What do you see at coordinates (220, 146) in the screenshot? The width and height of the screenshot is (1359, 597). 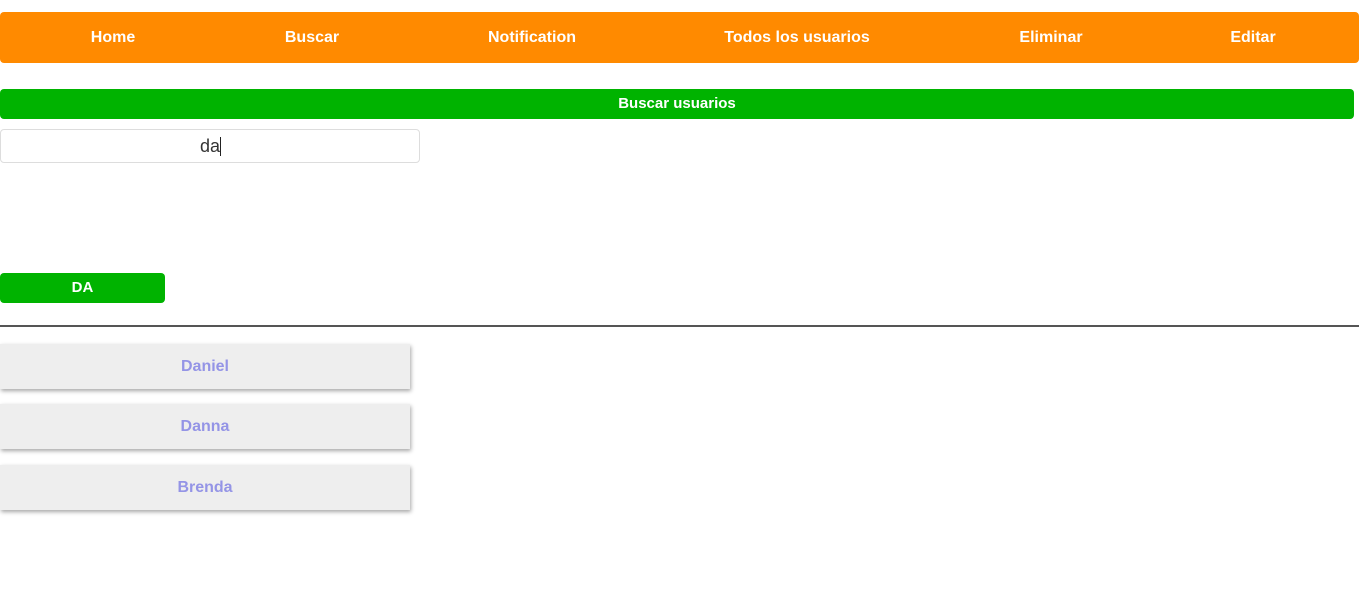 I see `text-caret` at bounding box center [220, 146].